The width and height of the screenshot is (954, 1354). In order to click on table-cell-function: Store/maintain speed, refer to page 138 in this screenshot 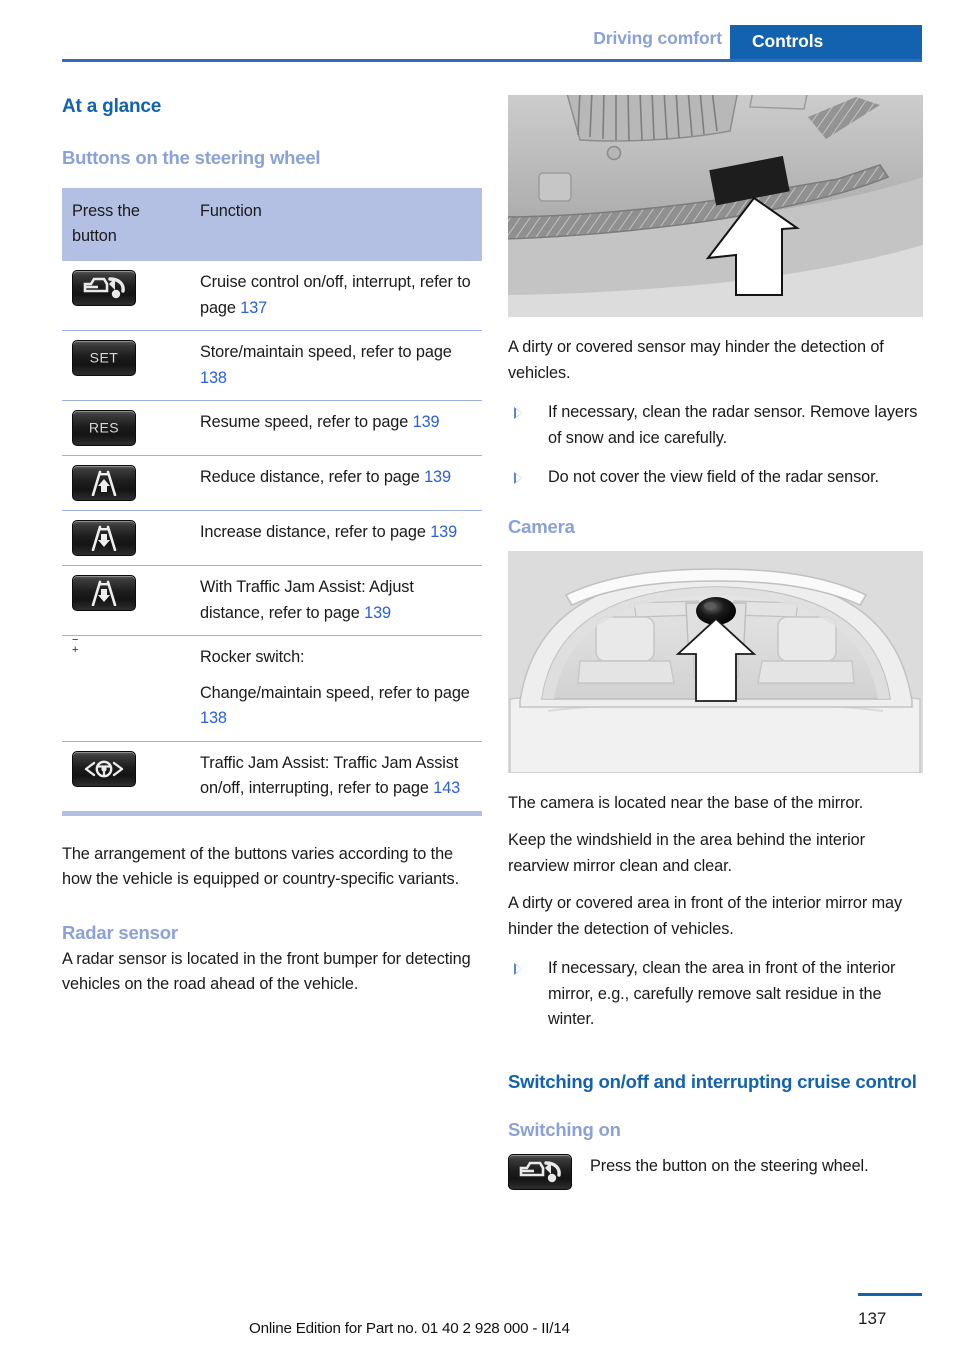, I will do `click(332, 365)`.